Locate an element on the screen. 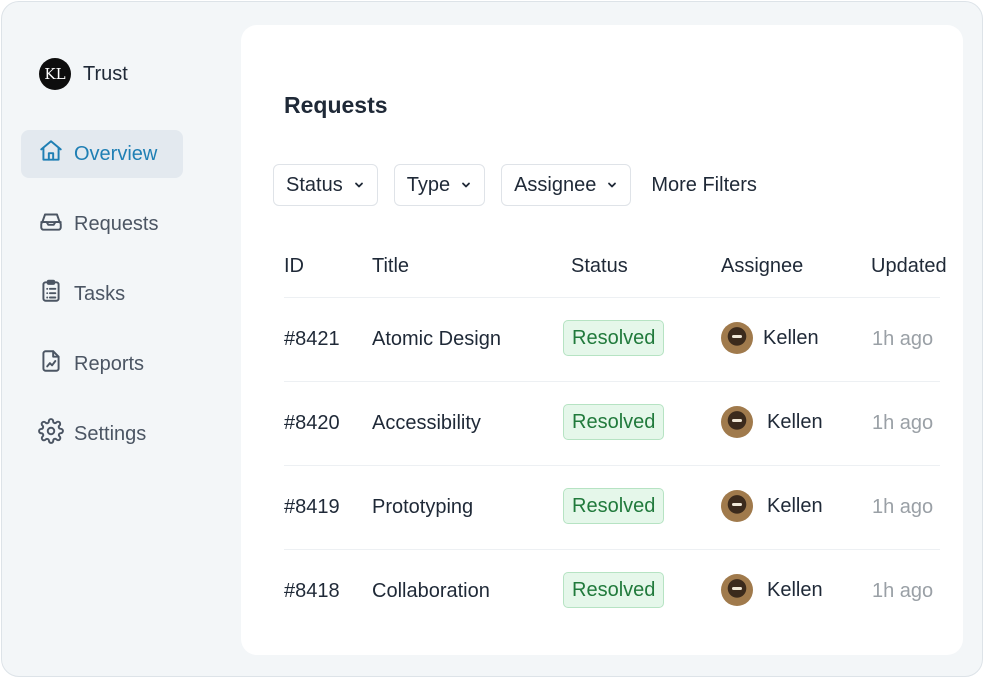 The width and height of the screenshot is (984, 678). sidebar-item-settings: Settings is located at coordinates (102, 434).